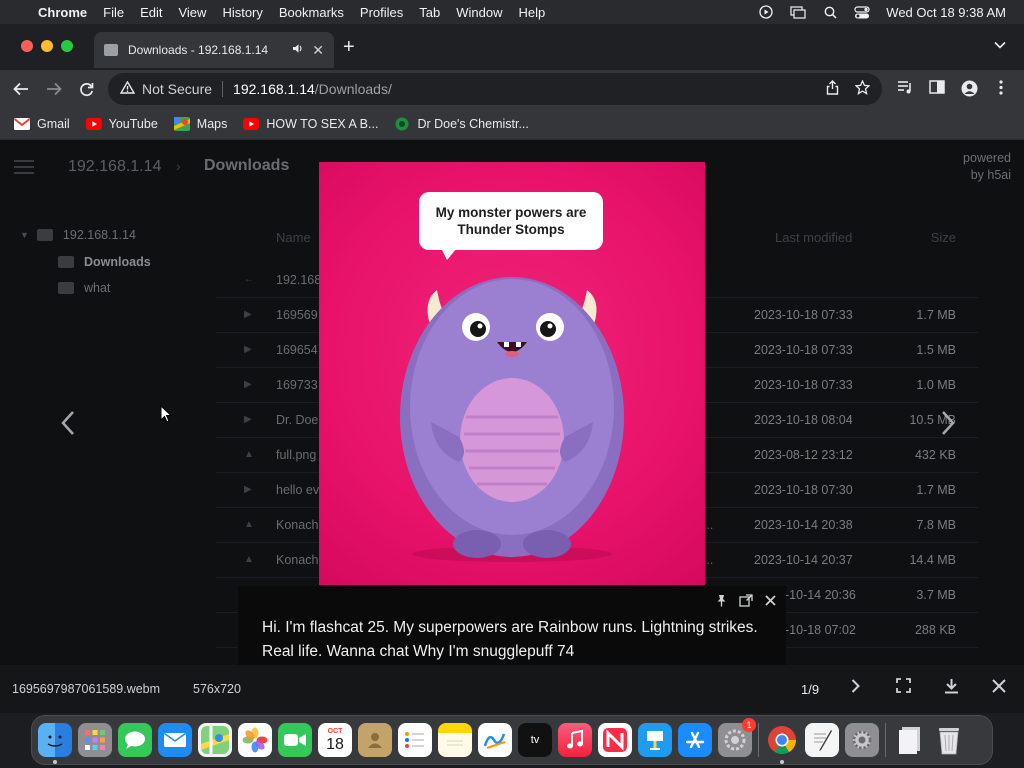 The width and height of the screenshot is (1024, 768). I want to click on row-date: -10-14 20:36, so click(820, 595).